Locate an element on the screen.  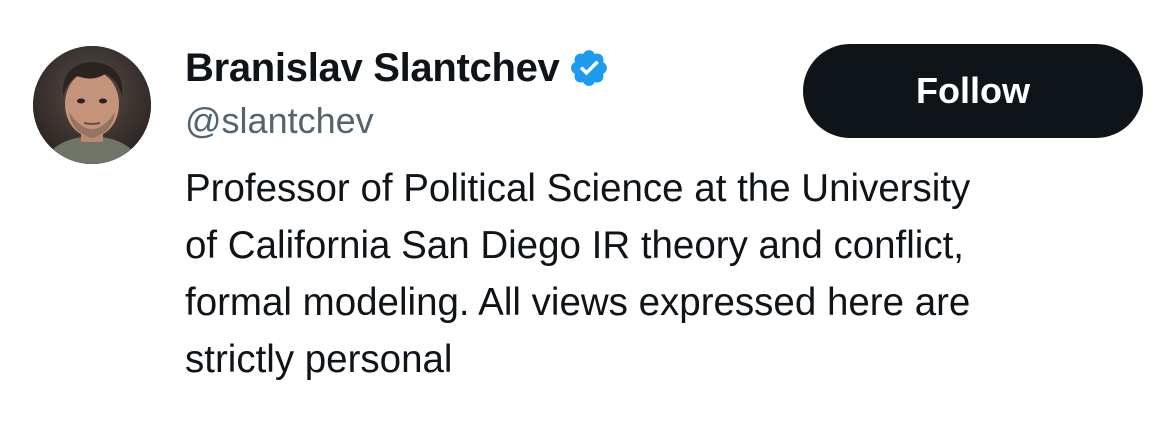
bio-line: strictly personal is located at coordinates (319, 359).